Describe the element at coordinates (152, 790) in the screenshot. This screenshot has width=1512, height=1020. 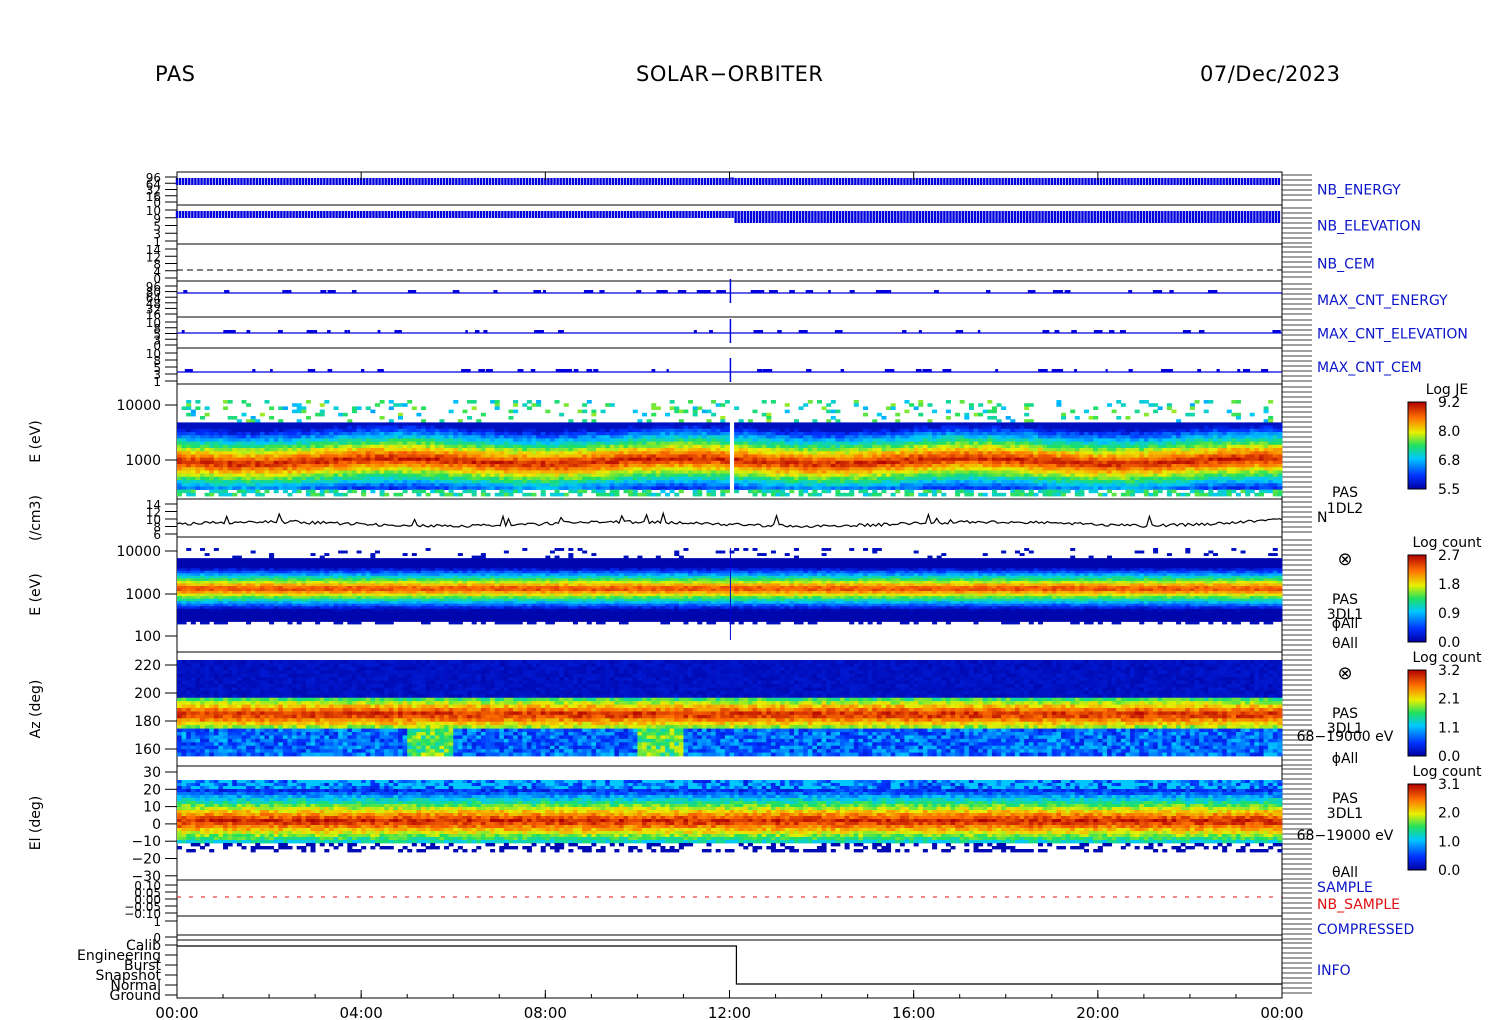
I see `tick-label: 20` at that location.